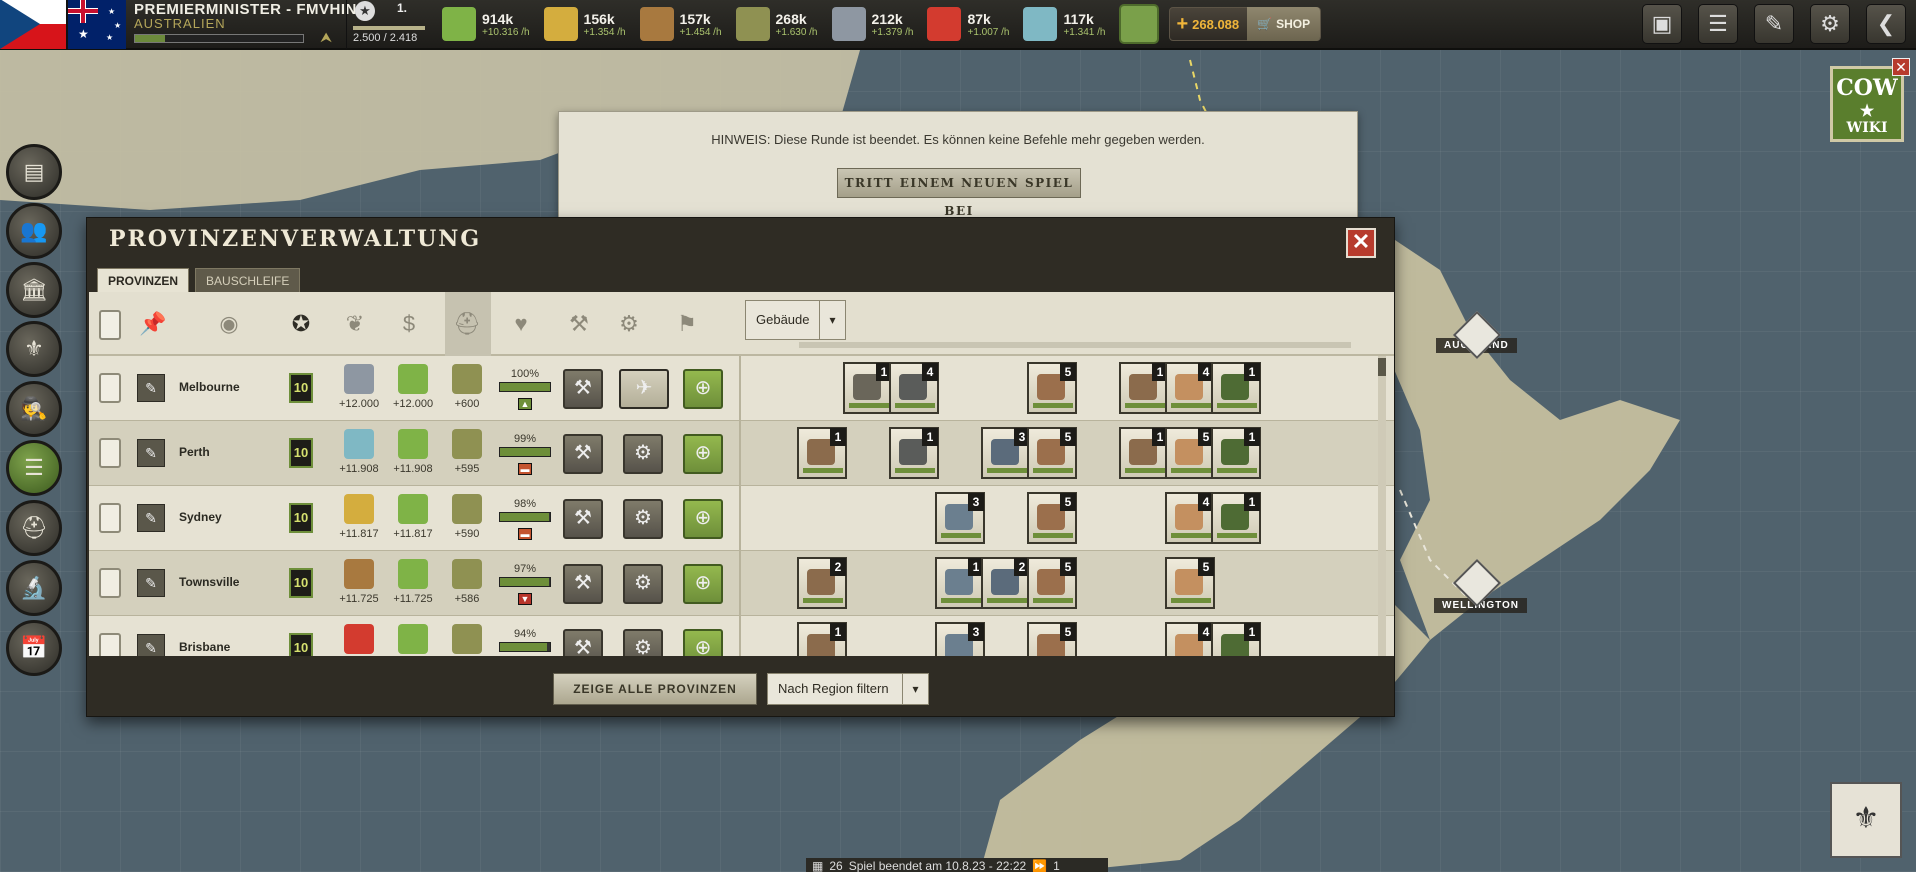  What do you see at coordinates (409, 324) in the screenshot?
I see `money-sort-icon: $` at bounding box center [409, 324].